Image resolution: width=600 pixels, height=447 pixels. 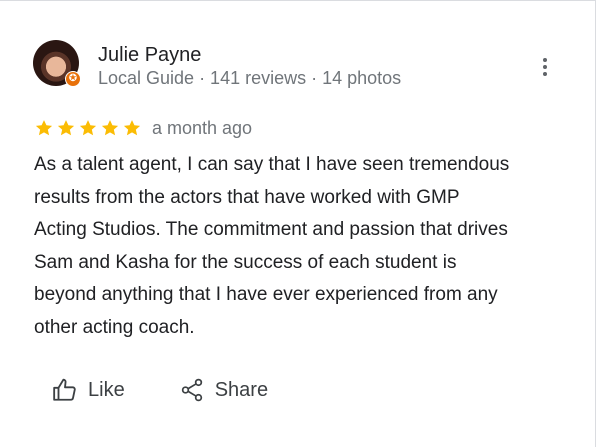 I want to click on like-button: Like, so click(x=88, y=390).